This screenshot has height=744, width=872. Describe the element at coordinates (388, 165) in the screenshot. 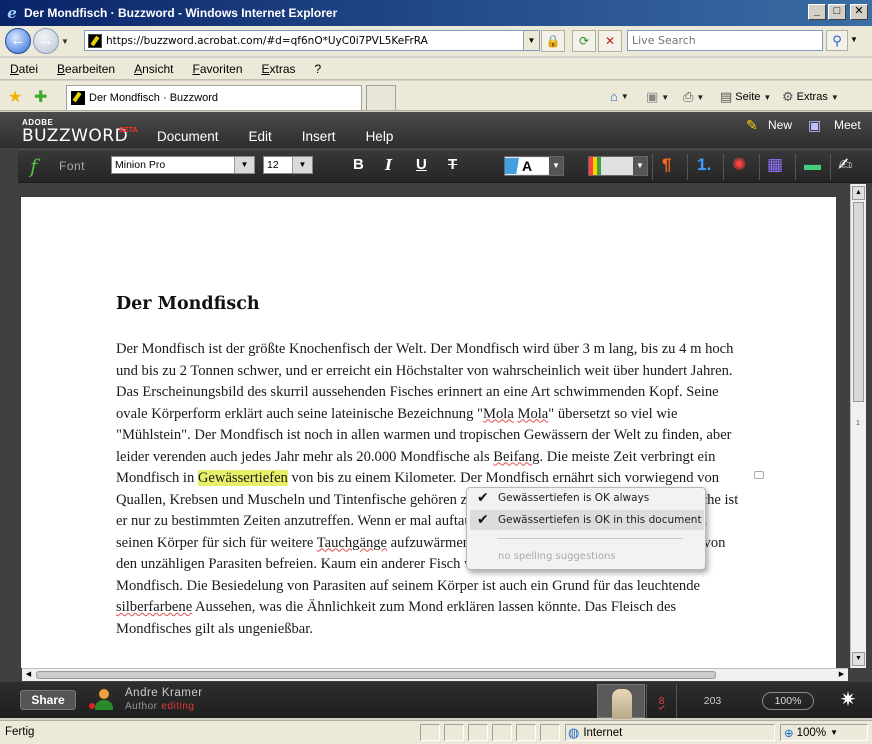

I see `italic-button: I` at that location.